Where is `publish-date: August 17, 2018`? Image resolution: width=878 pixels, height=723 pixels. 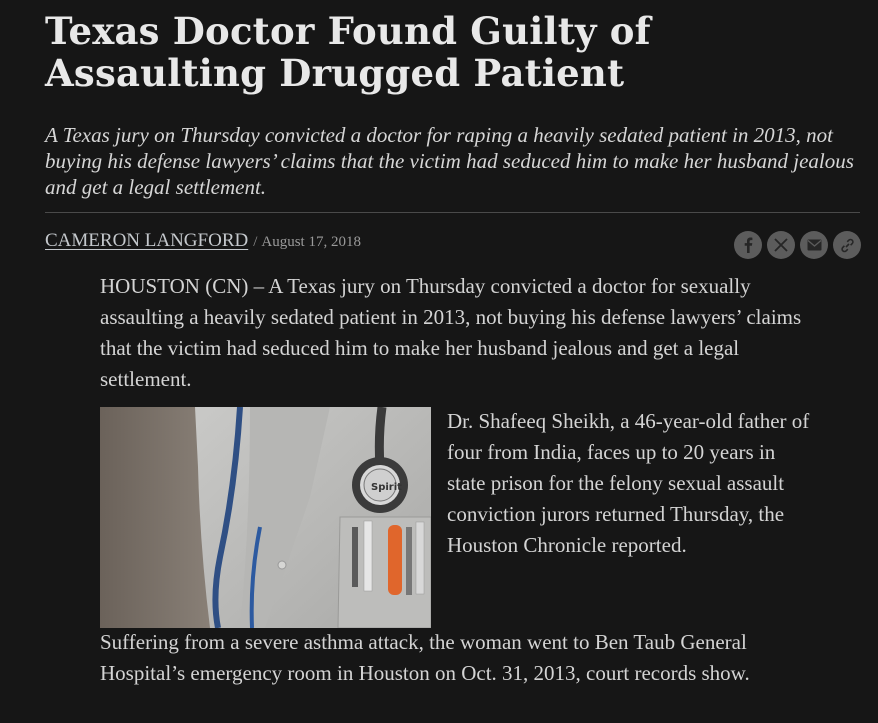
publish-date: August 17, 2018 is located at coordinates (311, 242).